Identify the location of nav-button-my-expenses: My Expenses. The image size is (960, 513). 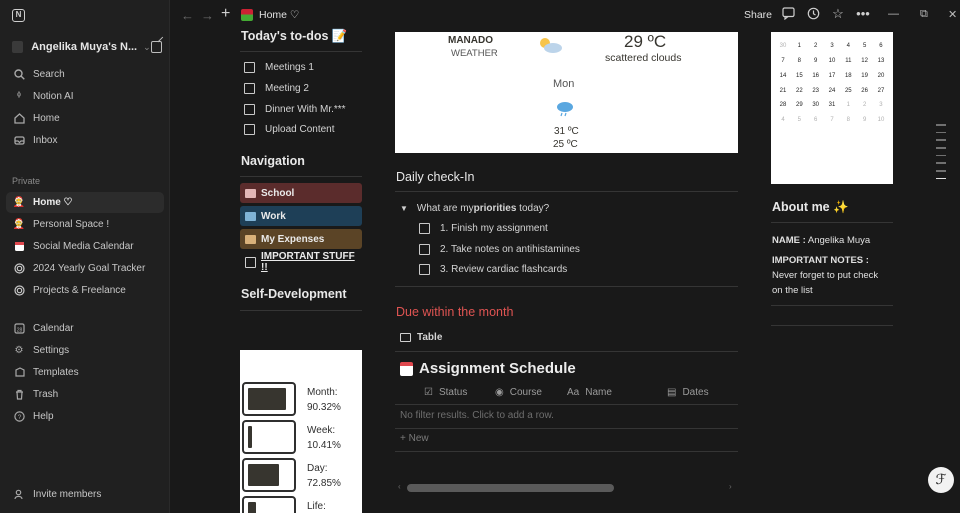
(301, 239).